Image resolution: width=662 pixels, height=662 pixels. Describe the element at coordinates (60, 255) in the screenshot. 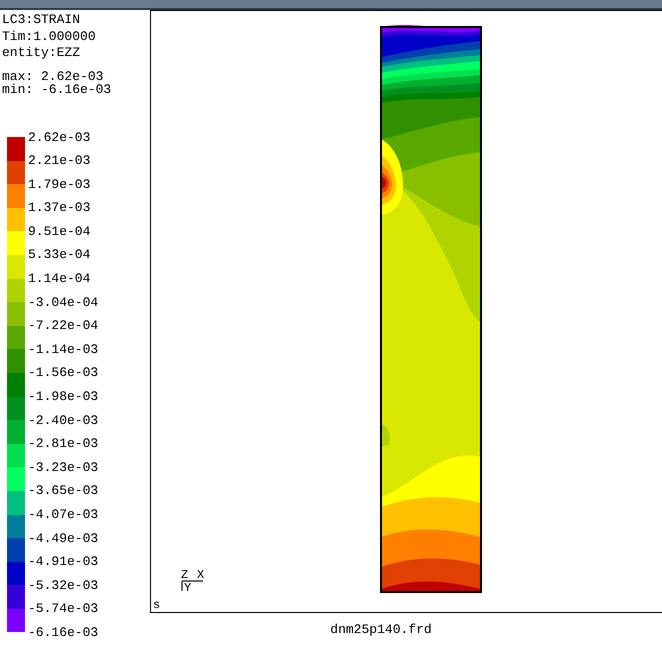

I see `legend-label: 5.33e-04` at that location.